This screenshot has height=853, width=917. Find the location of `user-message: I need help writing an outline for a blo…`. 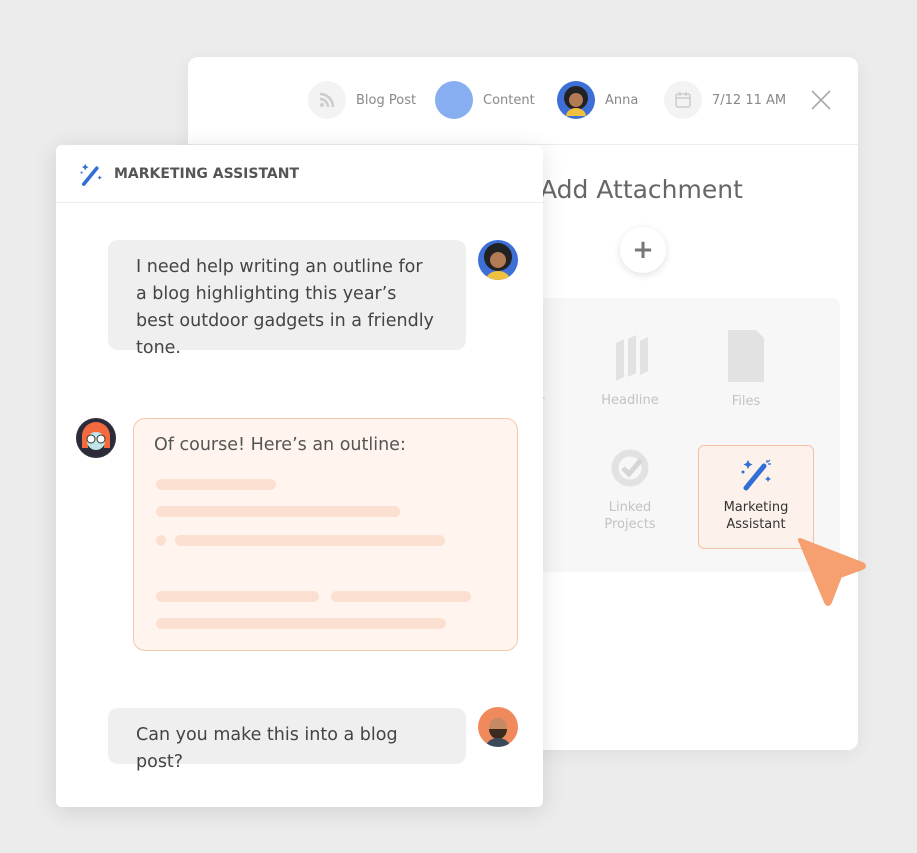

user-message: I need help writing an outline for a blo… is located at coordinates (287, 299).